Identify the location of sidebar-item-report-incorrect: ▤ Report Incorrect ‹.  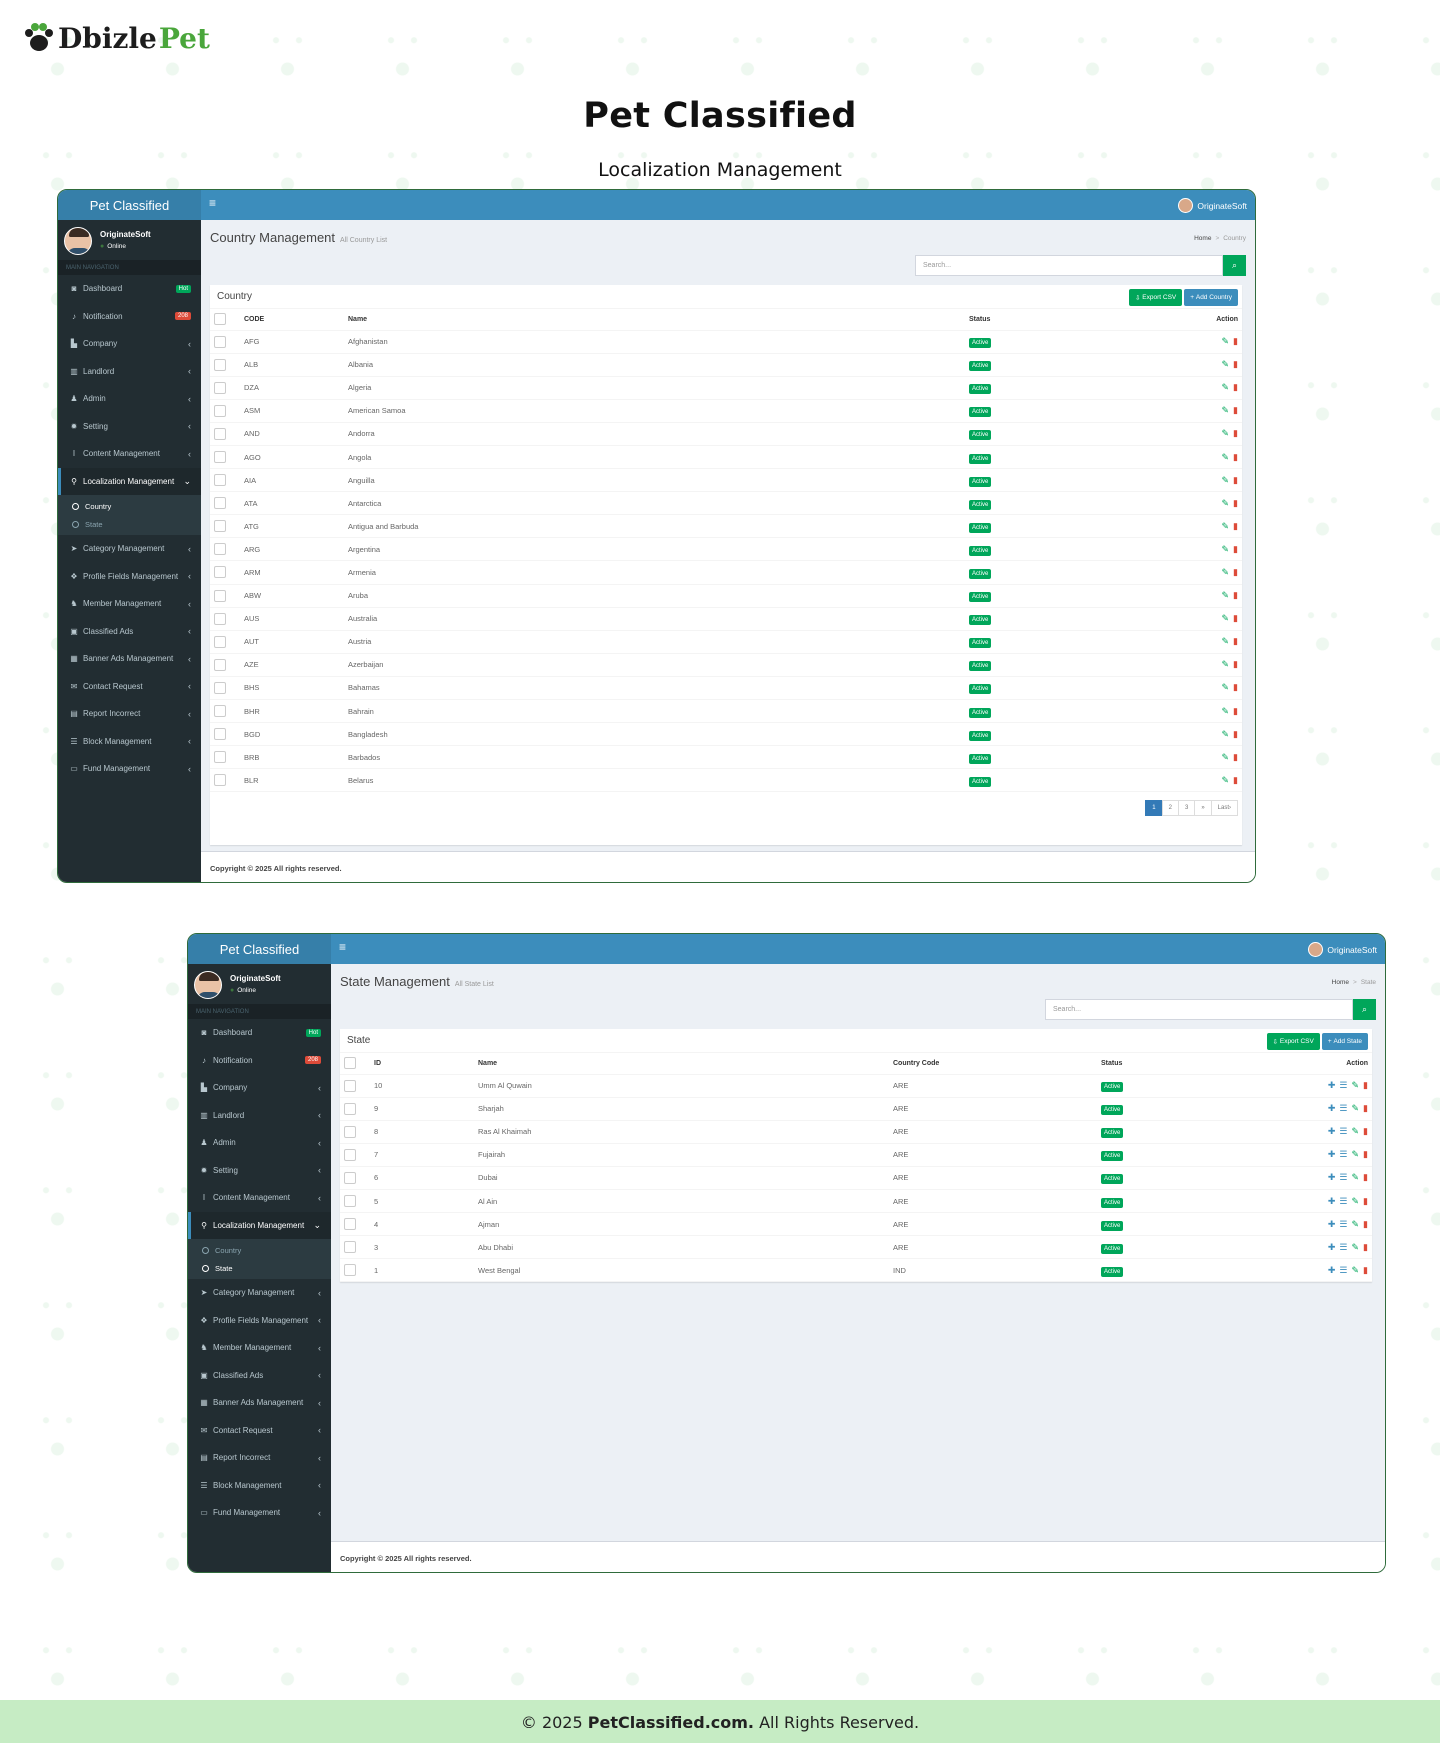
(129, 714).